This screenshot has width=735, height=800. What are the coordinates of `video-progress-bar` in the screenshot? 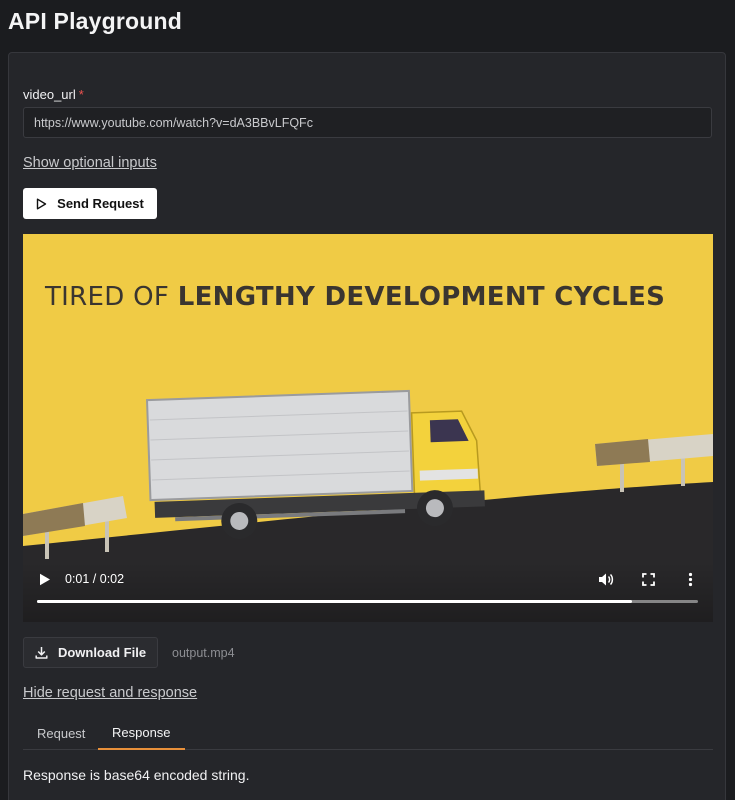 It's located at (367, 601).